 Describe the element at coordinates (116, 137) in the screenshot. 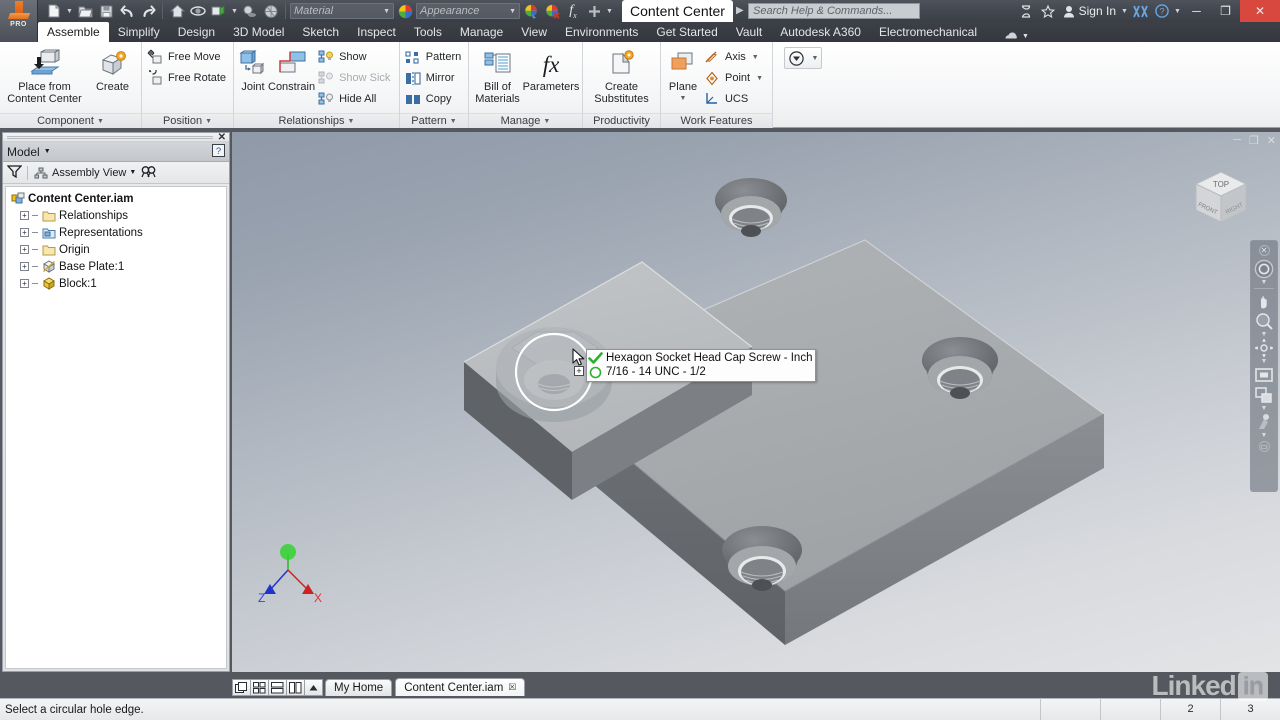

I see `browser-drag-grip: ✕` at that location.